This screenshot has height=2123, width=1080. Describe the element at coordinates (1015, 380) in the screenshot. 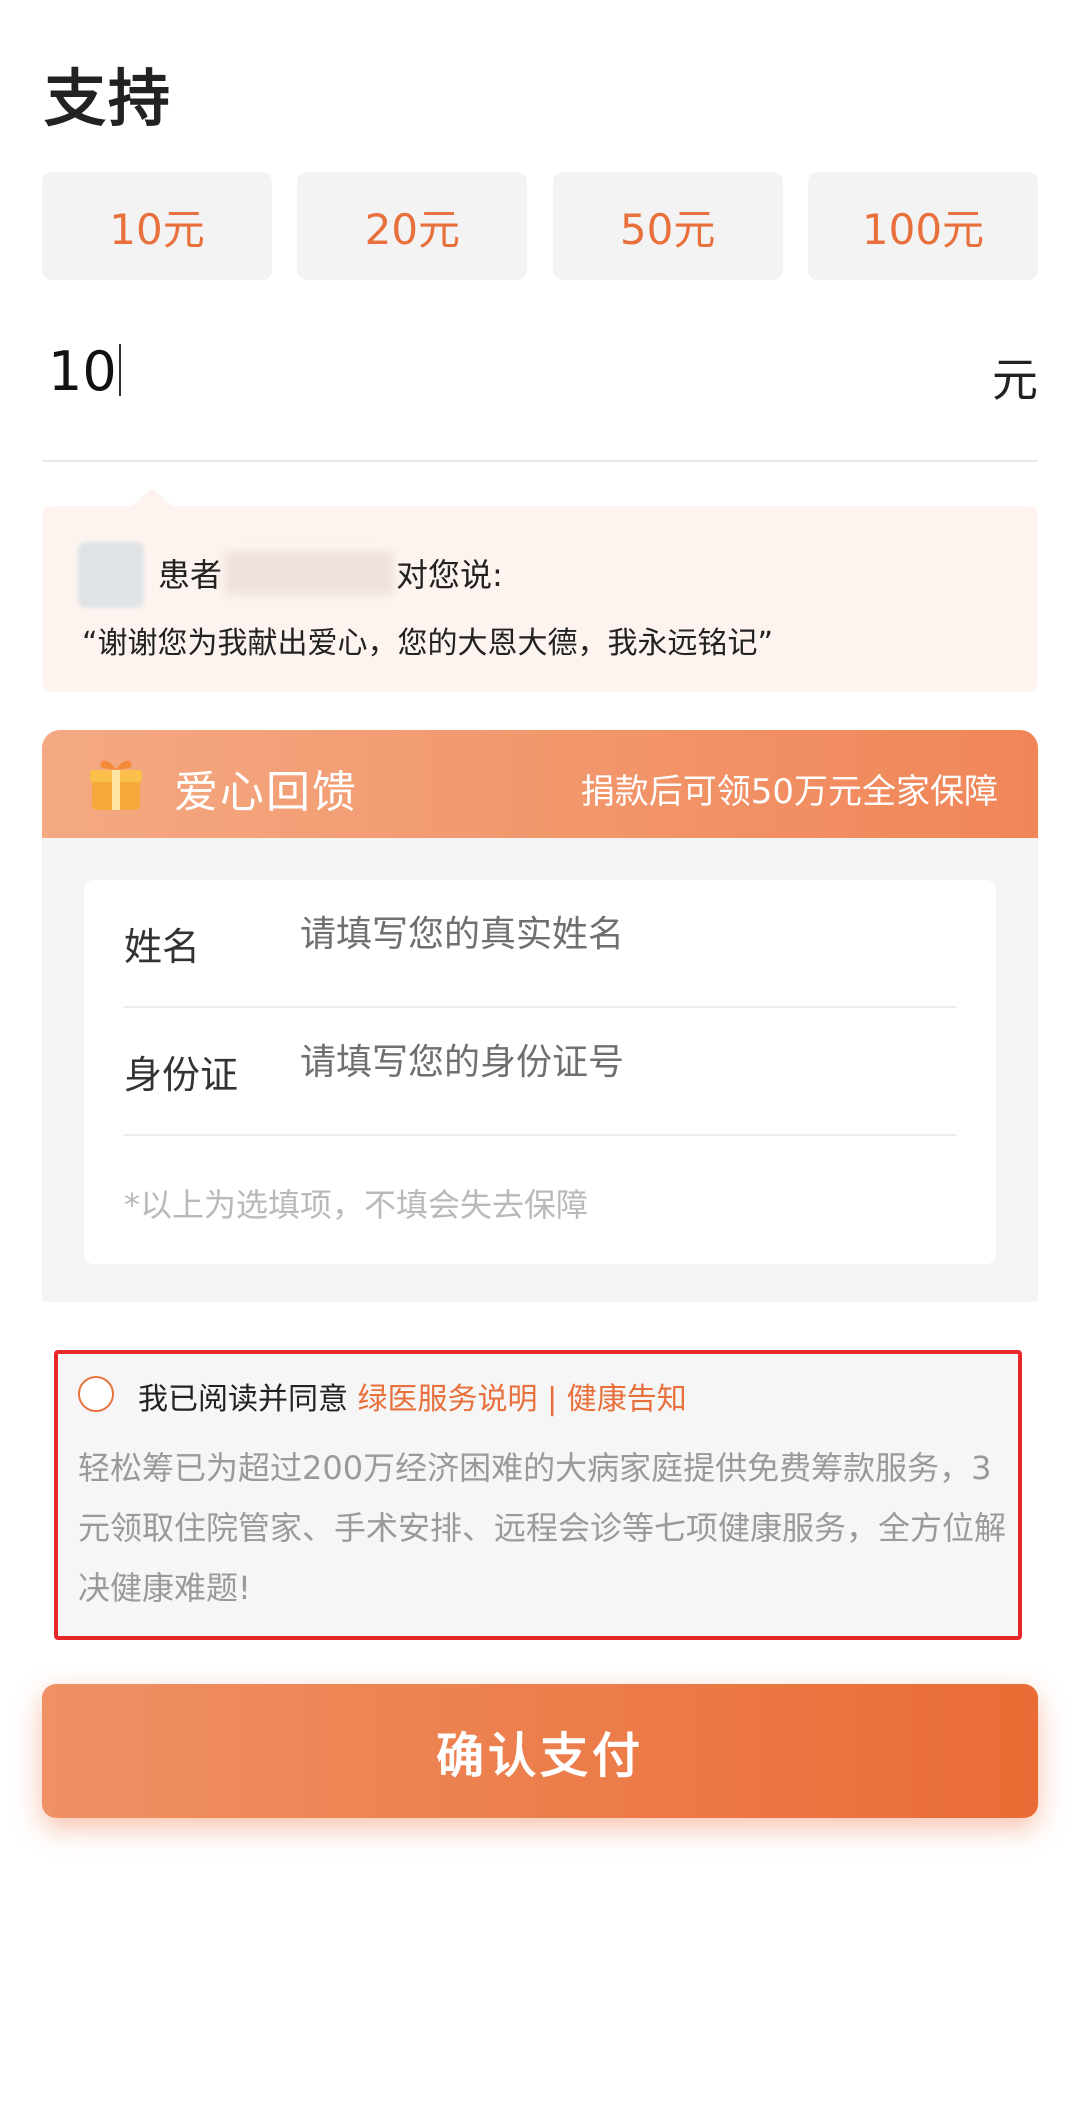

I see `amount-unit: 元` at that location.